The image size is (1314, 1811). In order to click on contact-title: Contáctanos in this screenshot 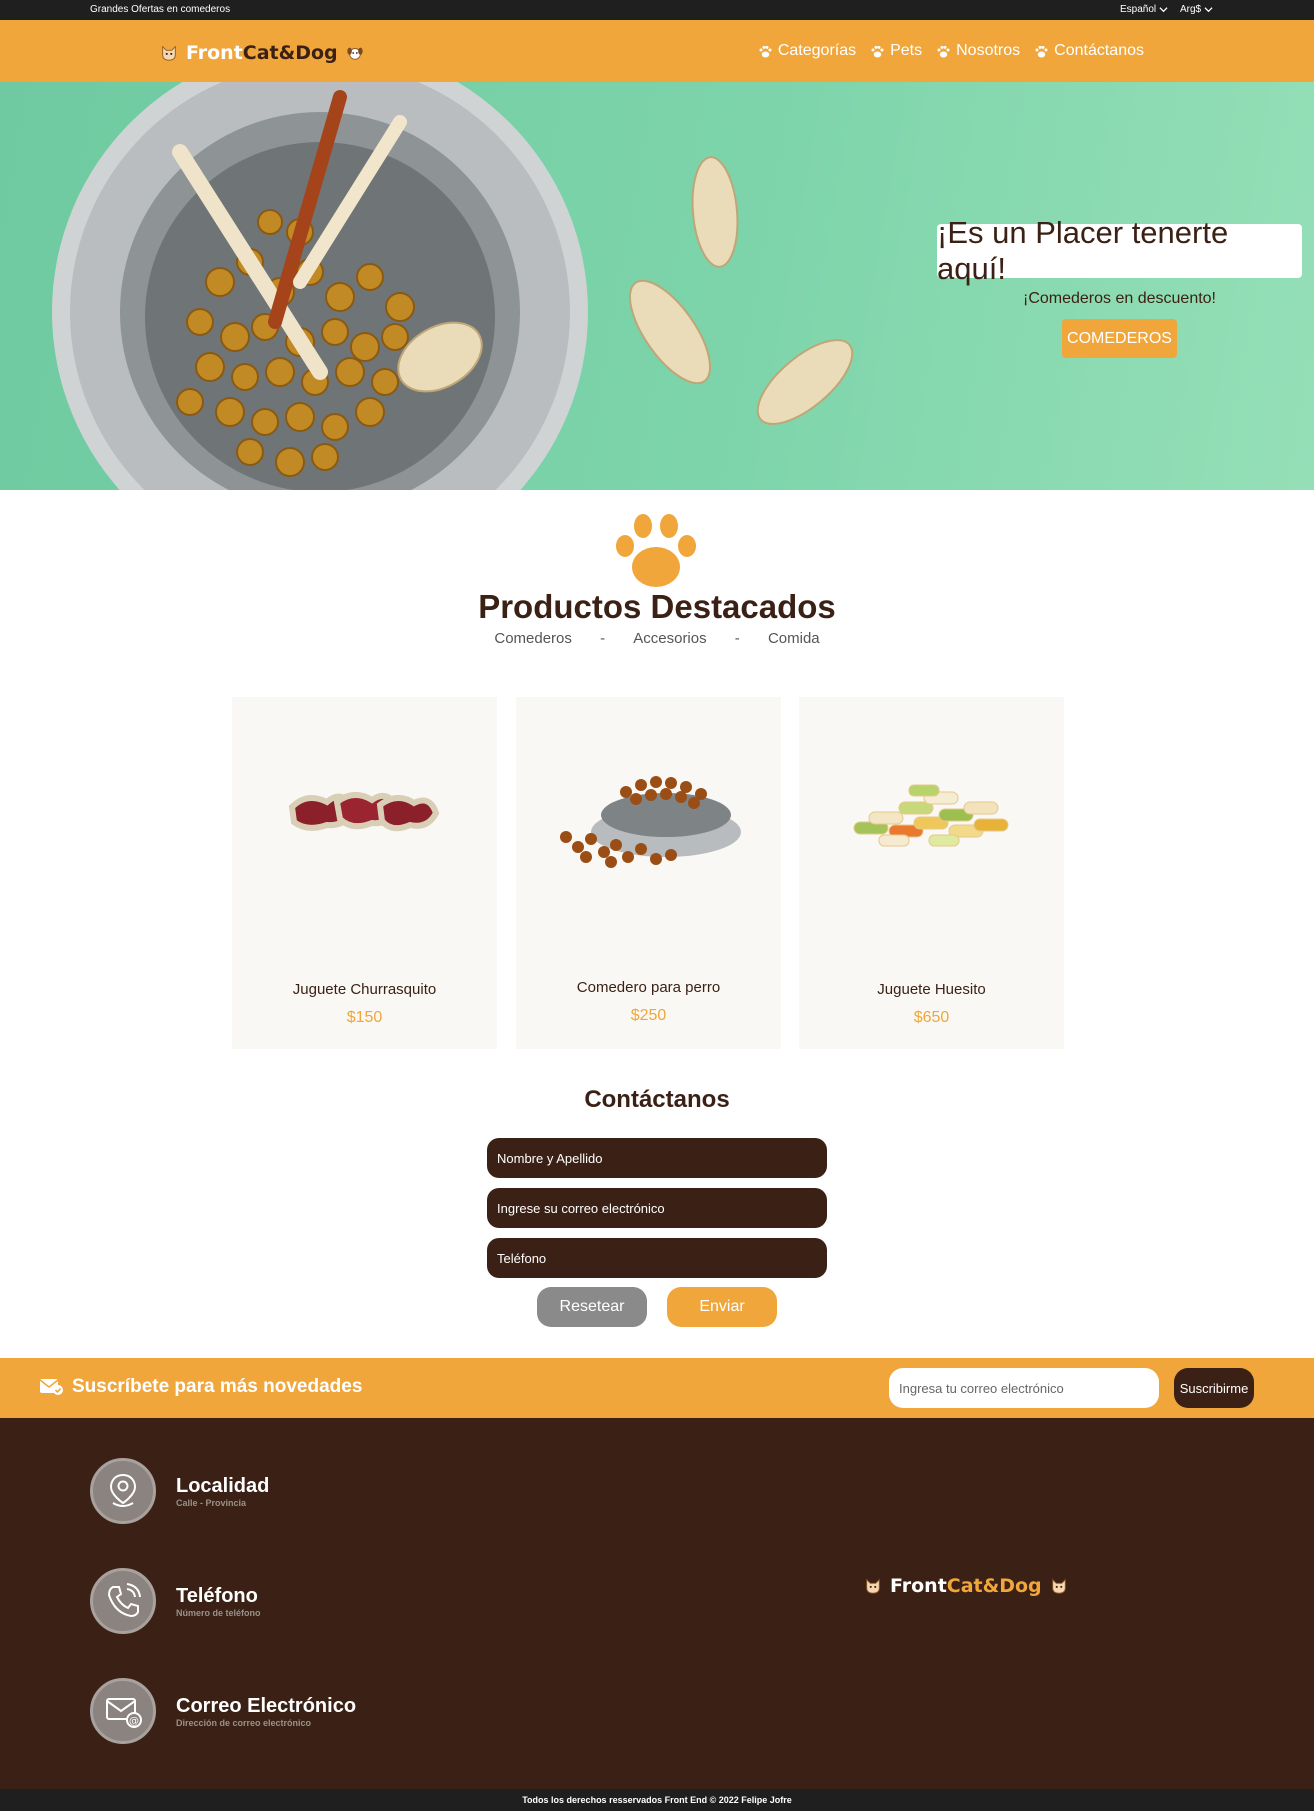, I will do `click(657, 1099)`.